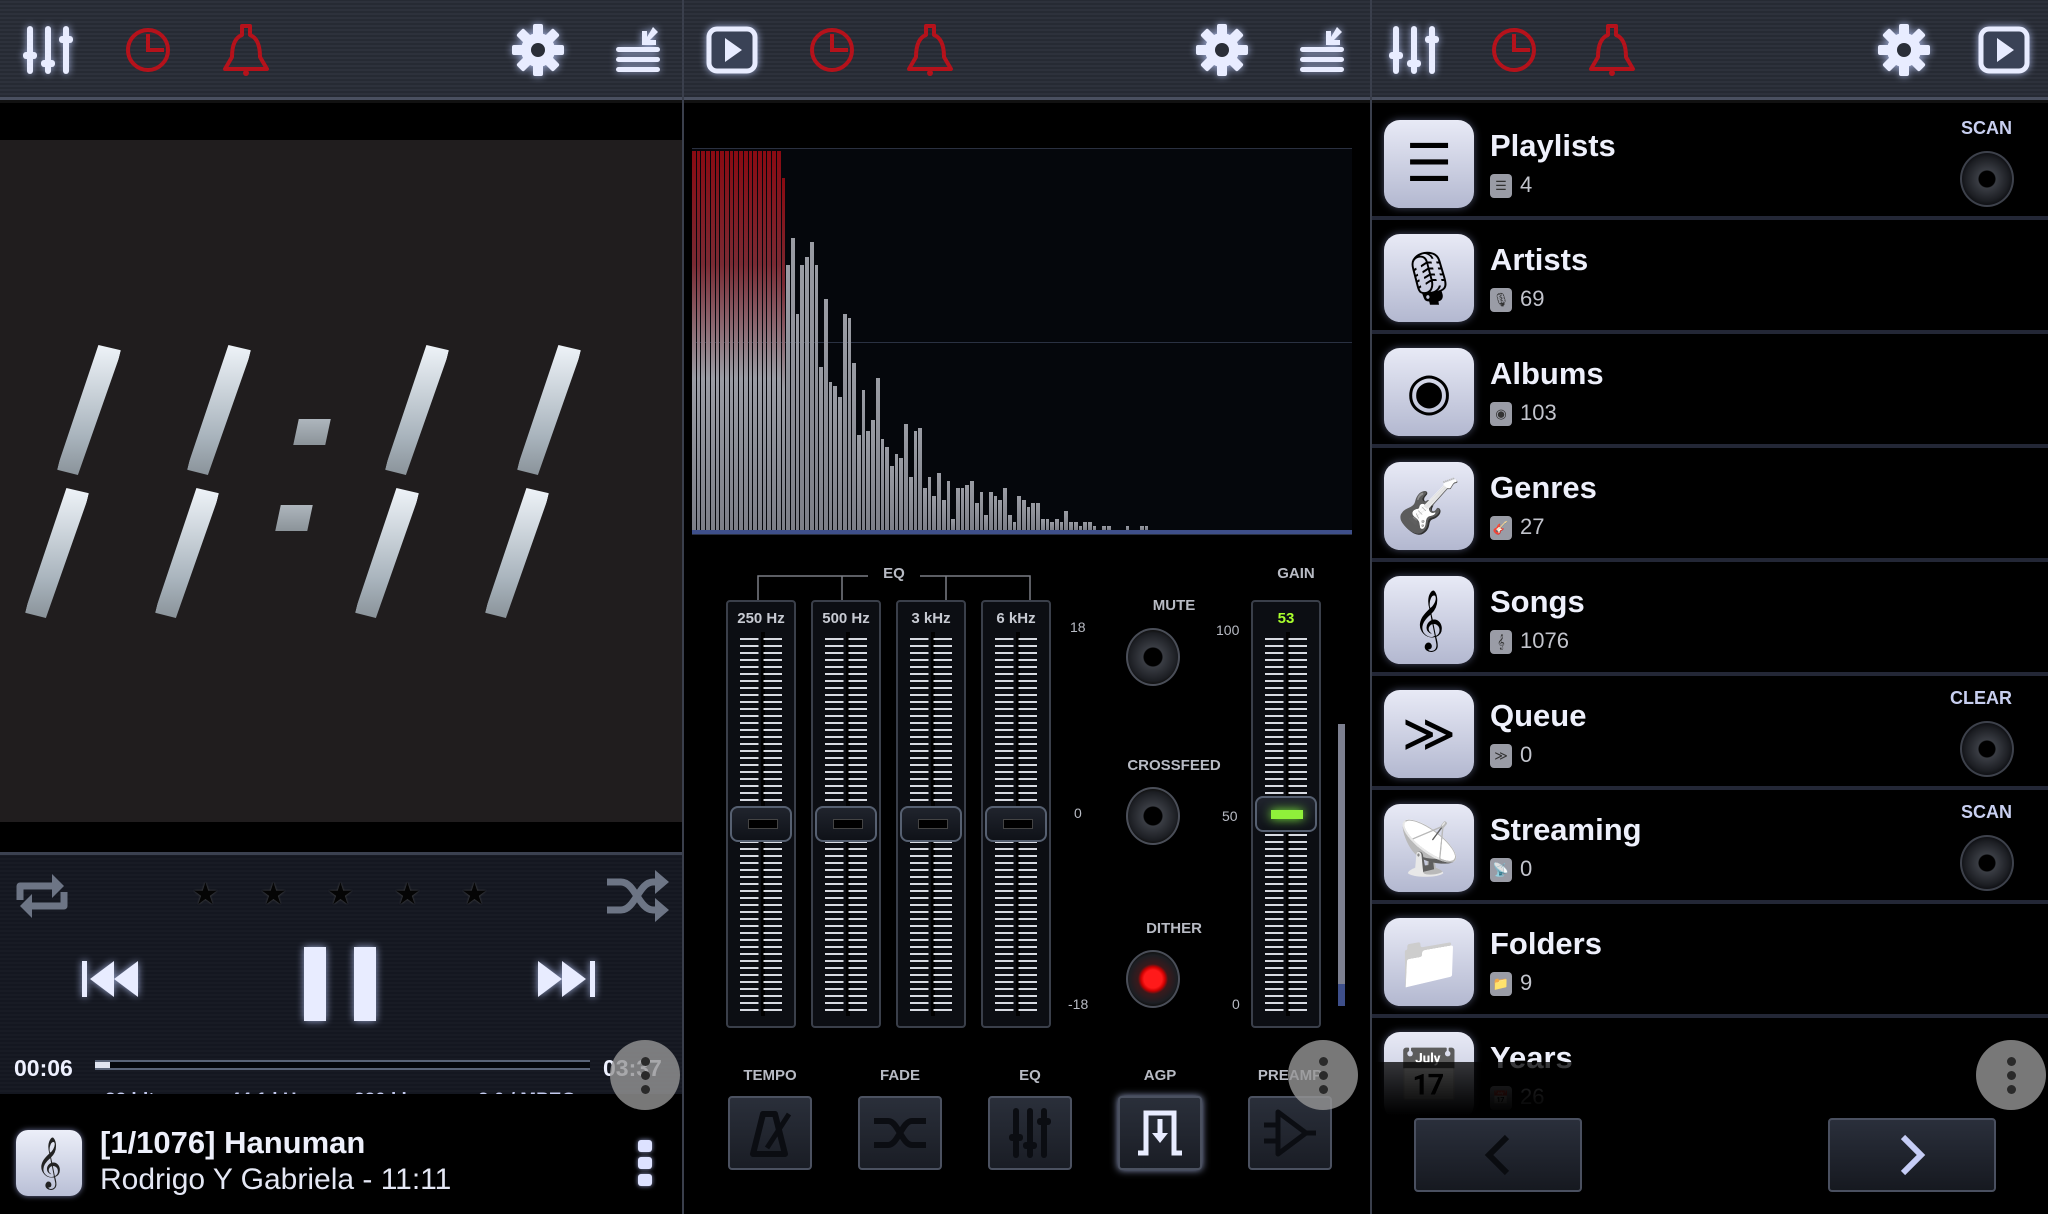  Describe the element at coordinates (900, 1133) in the screenshot. I see `effect-button-fade` at that location.